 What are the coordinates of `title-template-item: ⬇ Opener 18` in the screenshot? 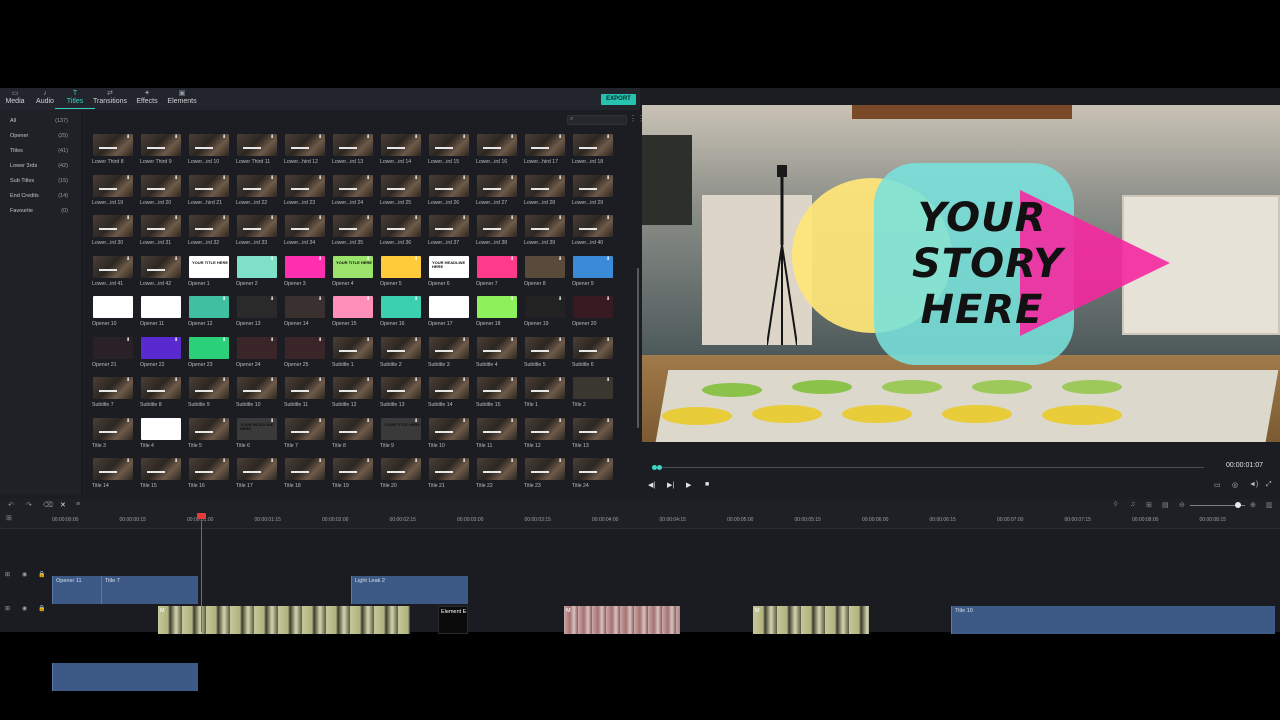 It's located at (498, 316).